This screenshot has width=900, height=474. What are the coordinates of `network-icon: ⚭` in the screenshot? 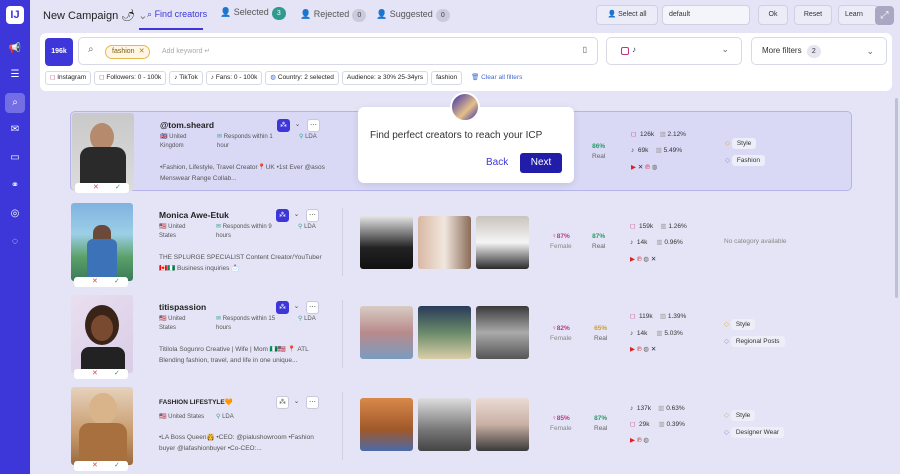 It's located at (15, 186).